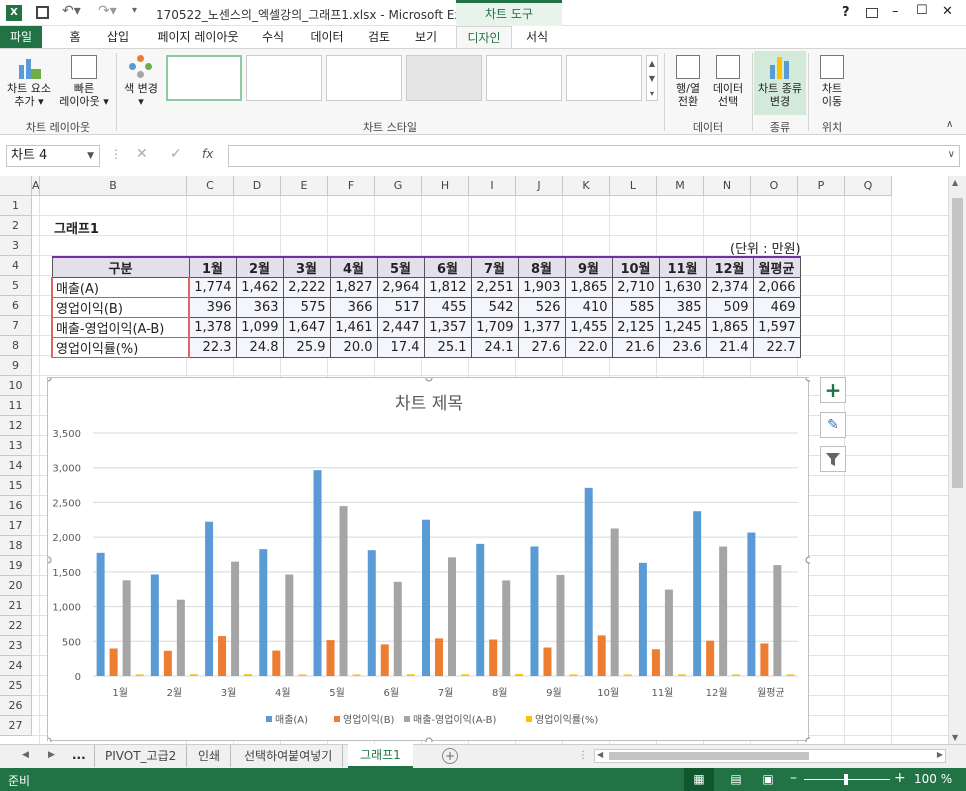 This screenshot has width=966, height=791. I want to click on table-header-cell: 월평균, so click(776, 267).